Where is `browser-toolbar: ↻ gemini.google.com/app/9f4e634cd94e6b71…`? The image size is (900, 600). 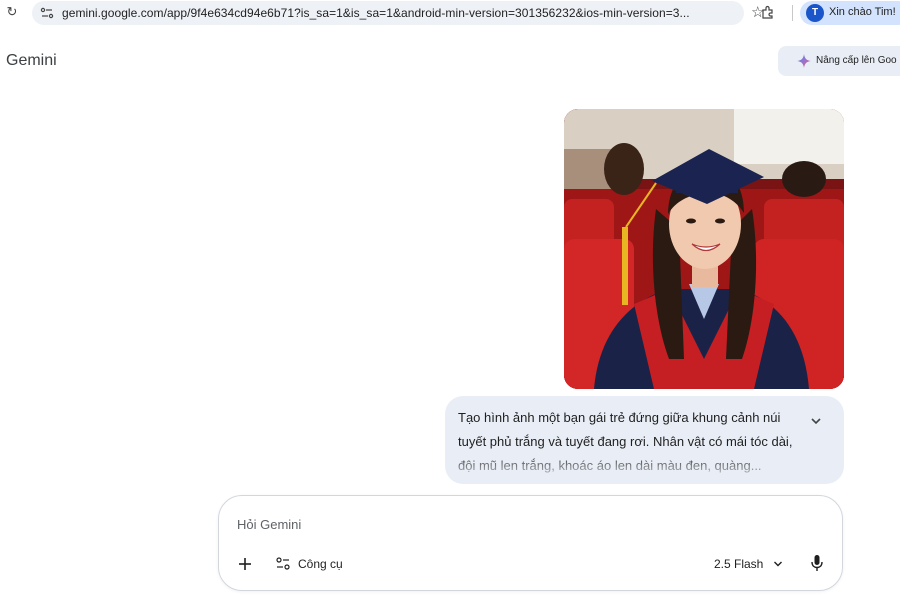 browser-toolbar: ↻ gemini.google.com/app/9f4e634cd94e6b71… is located at coordinates (450, 13).